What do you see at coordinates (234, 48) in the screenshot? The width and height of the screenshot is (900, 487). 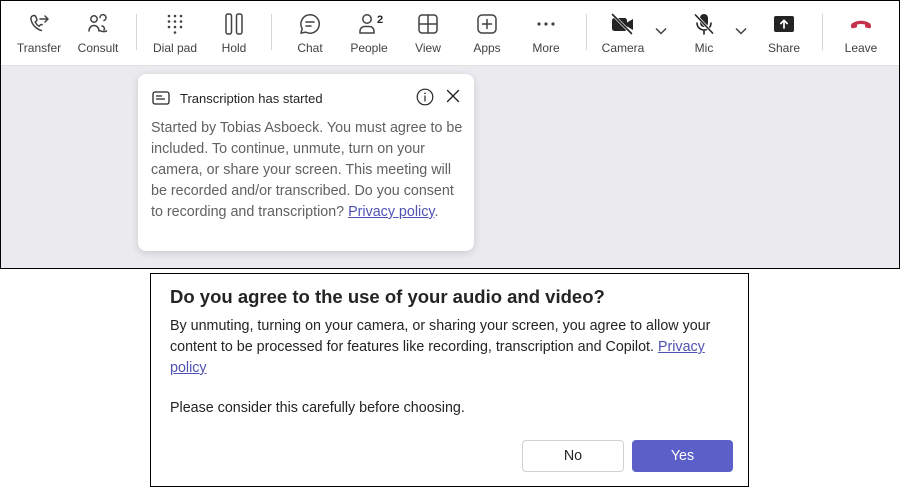 I see `hold-label: Hold` at bounding box center [234, 48].